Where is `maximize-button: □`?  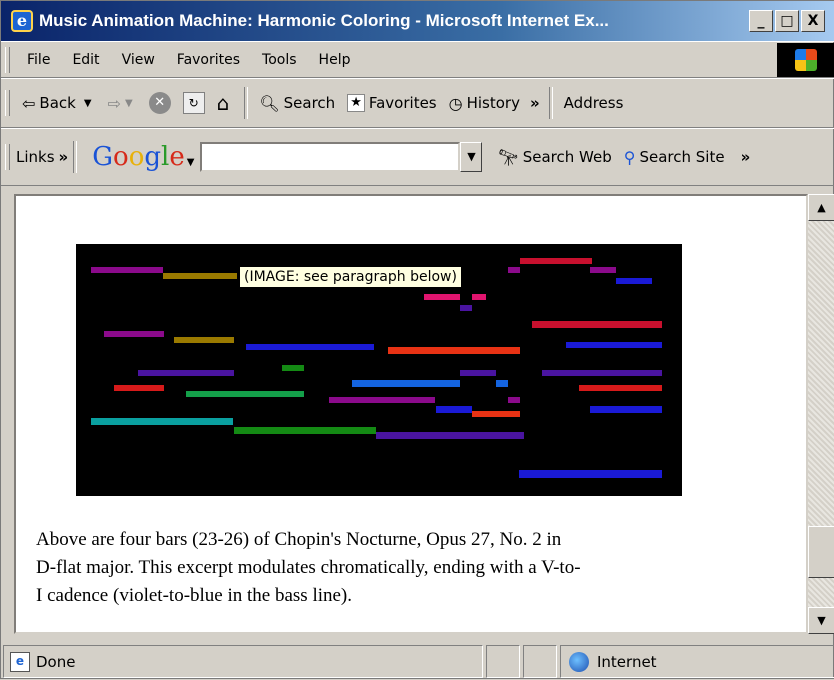
maximize-button: □ is located at coordinates (787, 21).